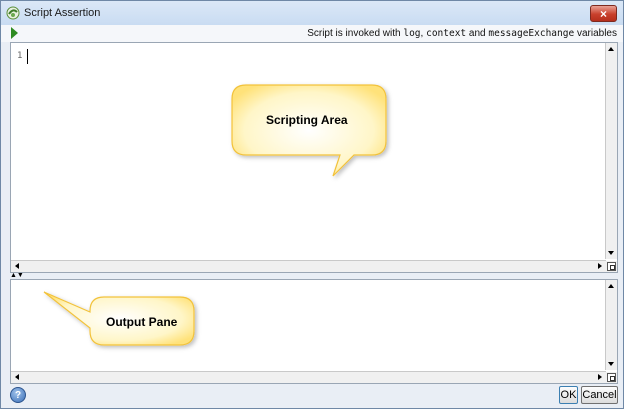 The height and width of the screenshot is (409, 624). What do you see at coordinates (307, 120) in the screenshot?
I see `scripting-area-callout-label: Scripting Area` at bounding box center [307, 120].